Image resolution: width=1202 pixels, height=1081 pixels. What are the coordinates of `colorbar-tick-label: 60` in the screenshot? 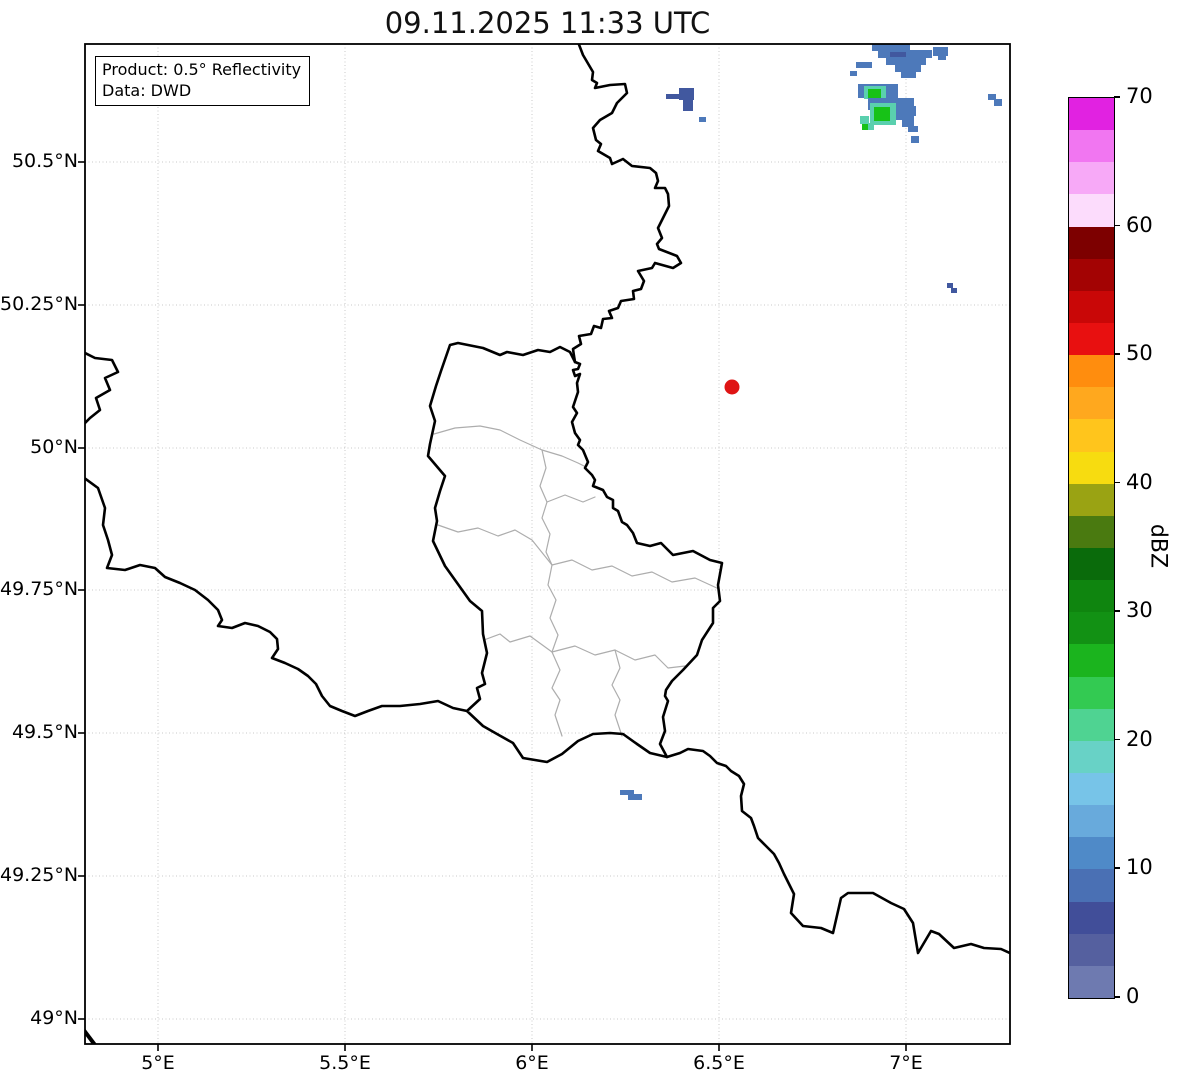 It's located at (1139, 224).